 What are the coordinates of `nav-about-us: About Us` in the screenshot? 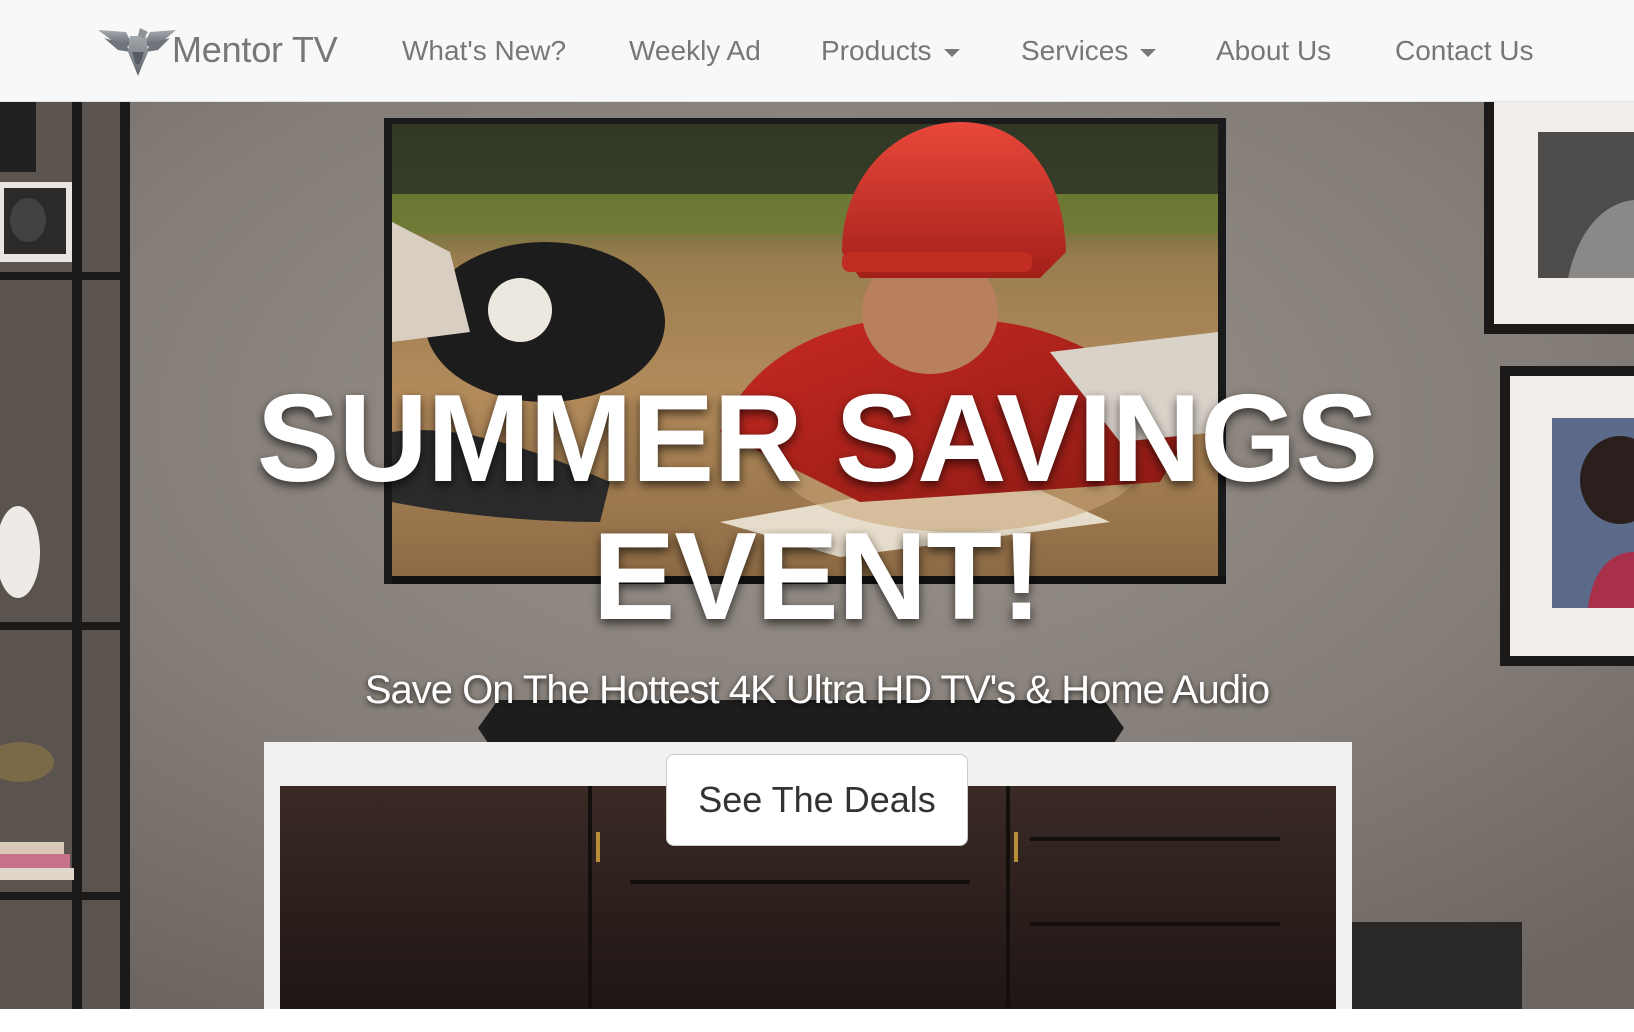 It's located at (1273, 51).